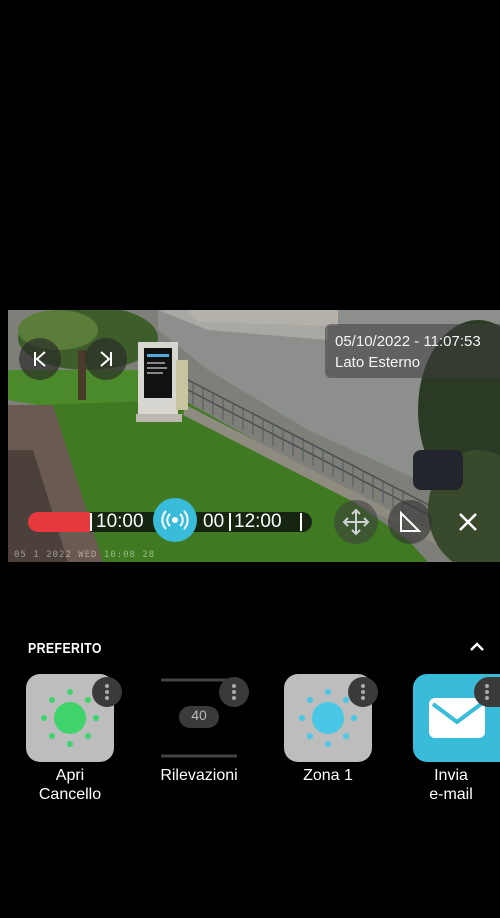 This screenshot has width=500, height=918. I want to click on fullscreen-angle-button, so click(410, 522).